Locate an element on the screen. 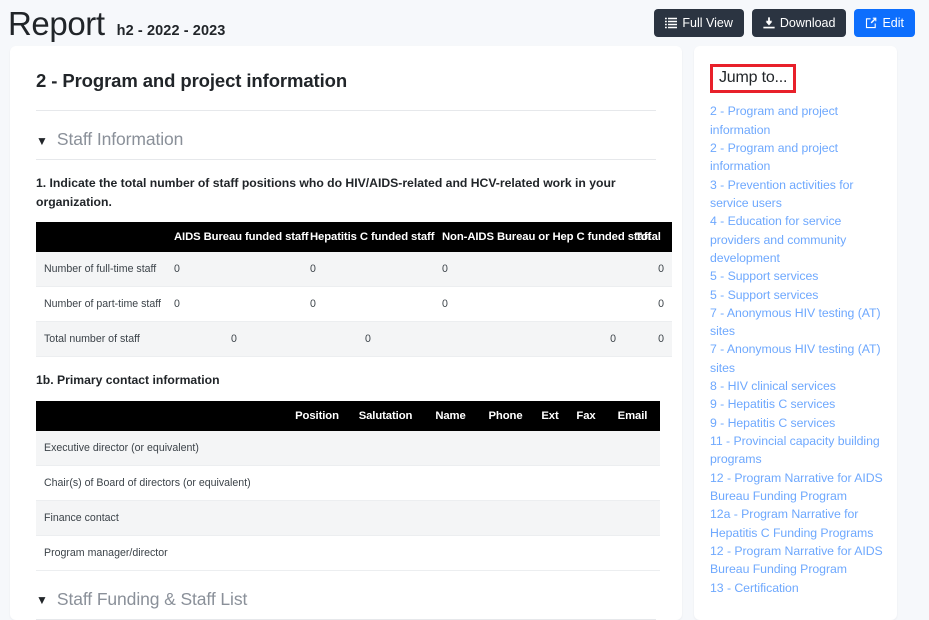 The height and width of the screenshot is (620, 929). download-button: Download is located at coordinates (799, 23).